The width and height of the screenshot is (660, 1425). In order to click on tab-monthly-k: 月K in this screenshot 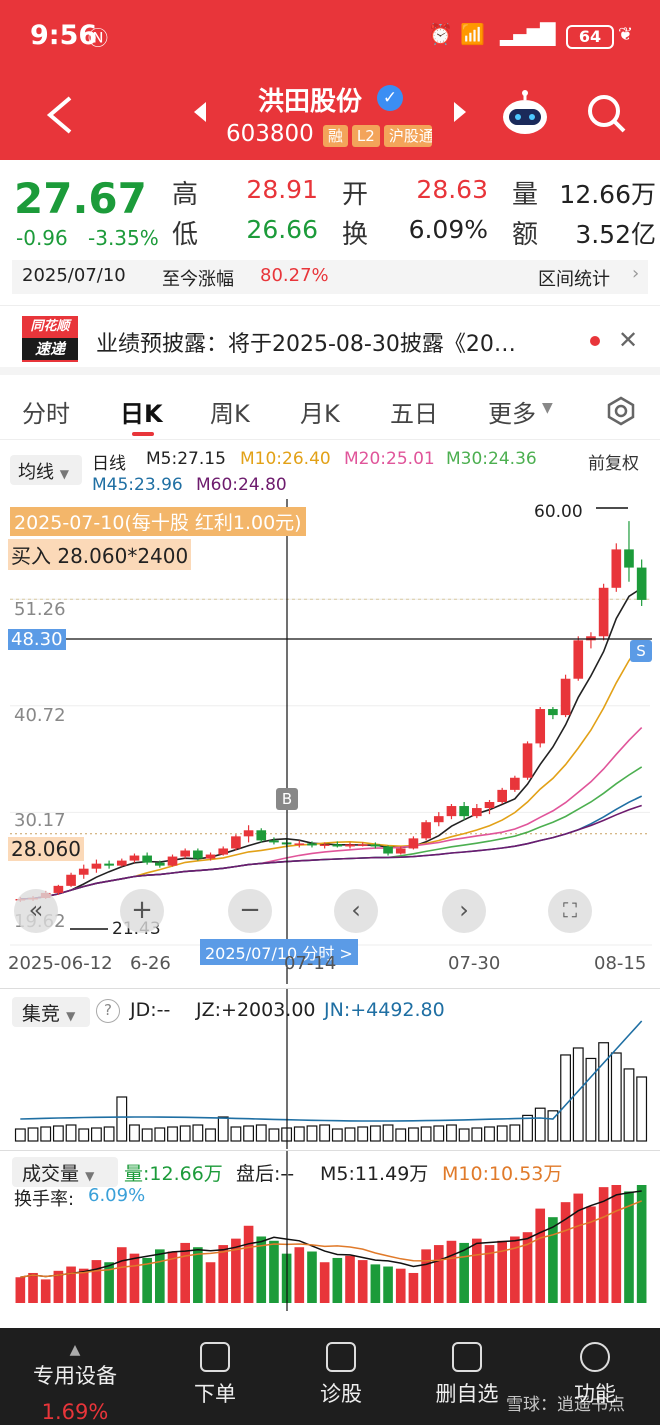, I will do `click(320, 411)`.